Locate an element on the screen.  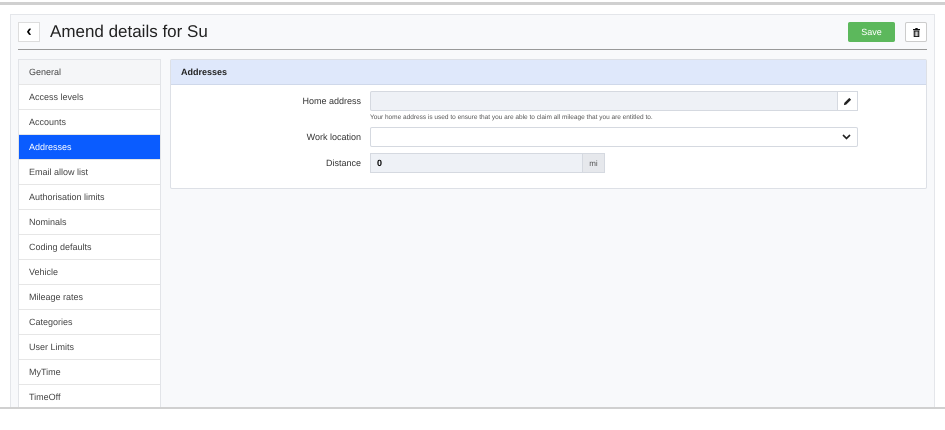
trash-icon is located at coordinates (916, 32).